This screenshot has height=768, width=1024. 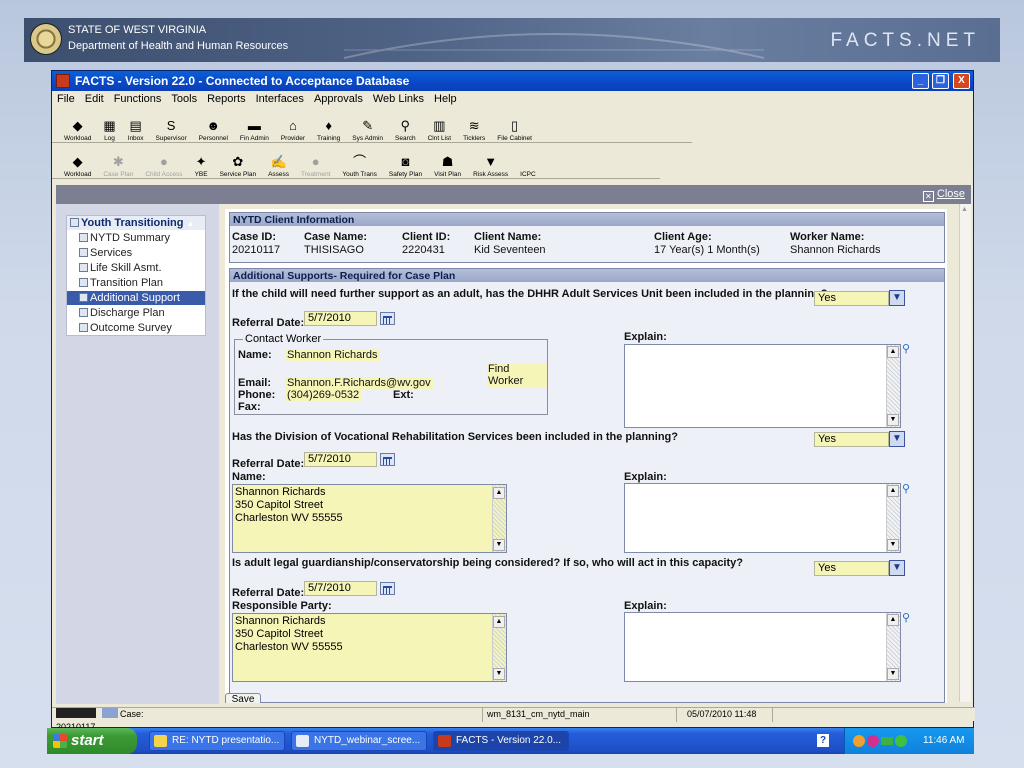 What do you see at coordinates (226, 99) in the screenshot?
I see `menu-reports: Reports` at bounding box center [226, 99].